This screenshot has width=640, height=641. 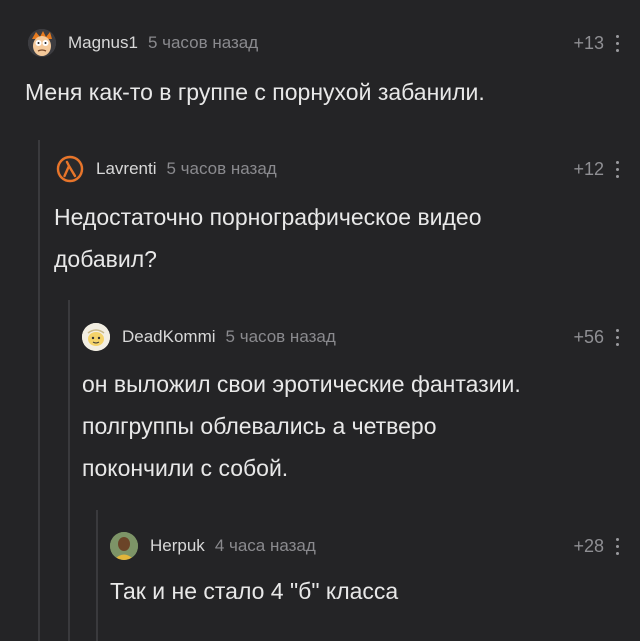 What do you see at coordinates (103, 43) in the screenshot?
I see `username: Magnus1` at bounding box center [103, 43].